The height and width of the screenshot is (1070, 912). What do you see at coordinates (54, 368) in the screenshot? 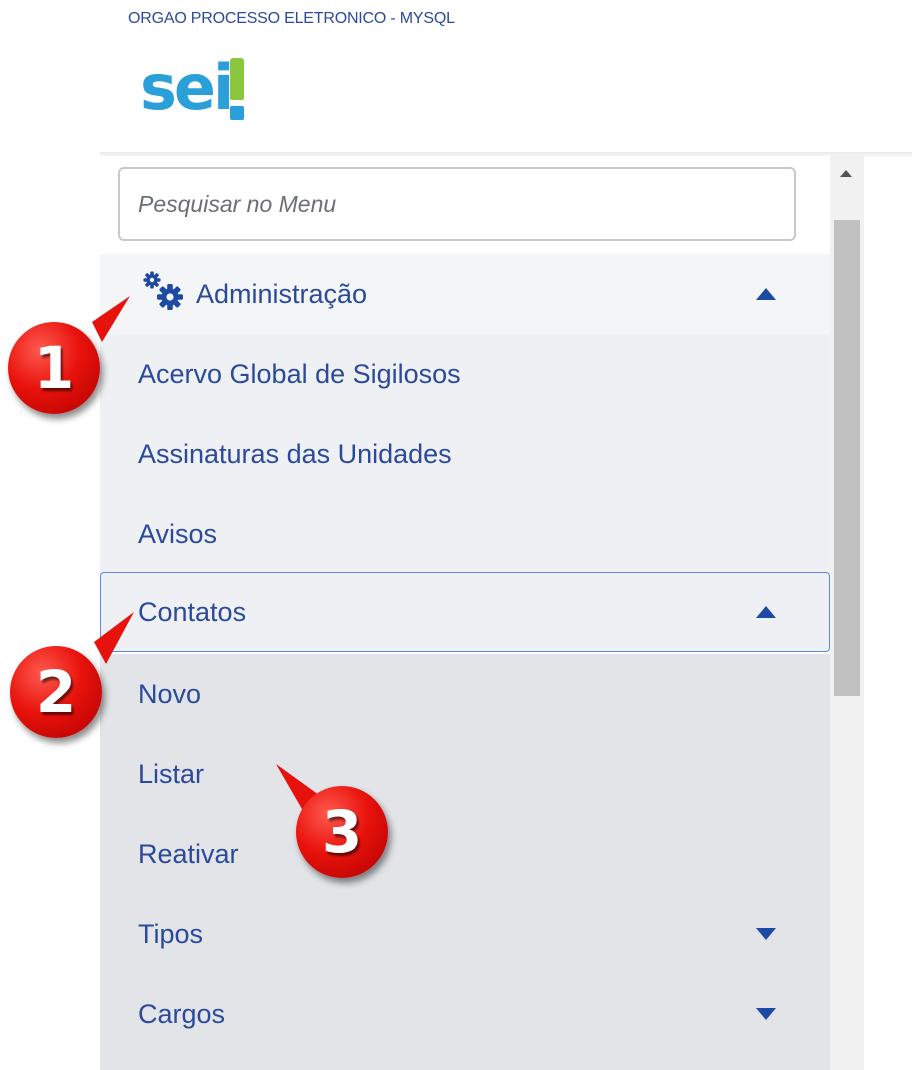
I see `callout-badge-1: 1` at bounding box center [54, 368].